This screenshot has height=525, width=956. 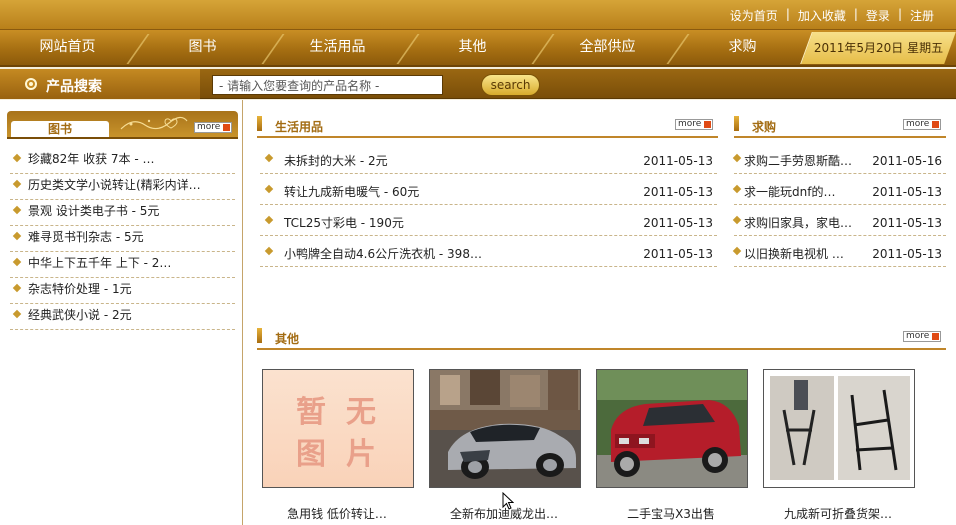 I want to click on search-title: 产品搜索, so click(x=74, y=87).